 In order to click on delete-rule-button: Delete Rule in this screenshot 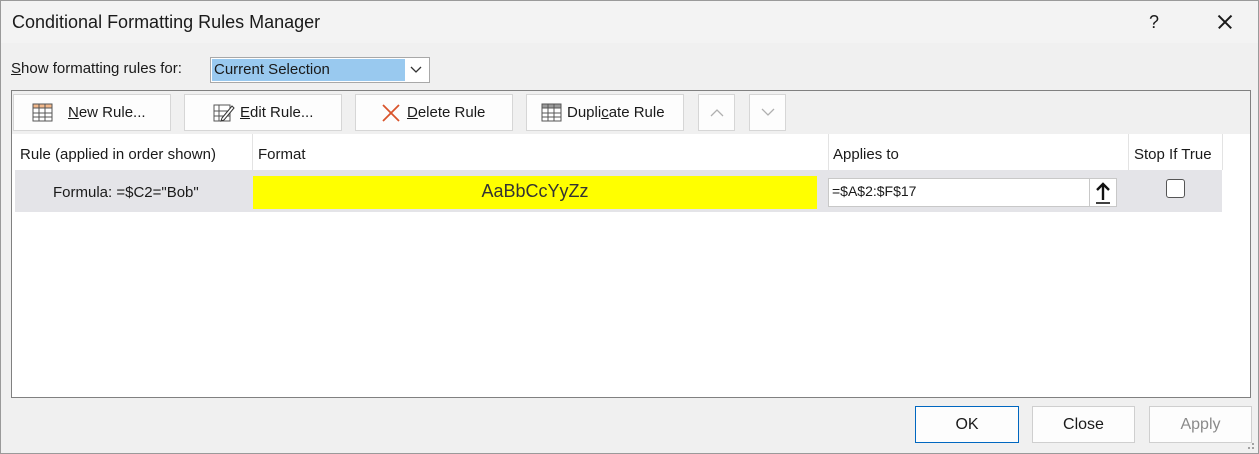, I will do `click(434, 112)`.